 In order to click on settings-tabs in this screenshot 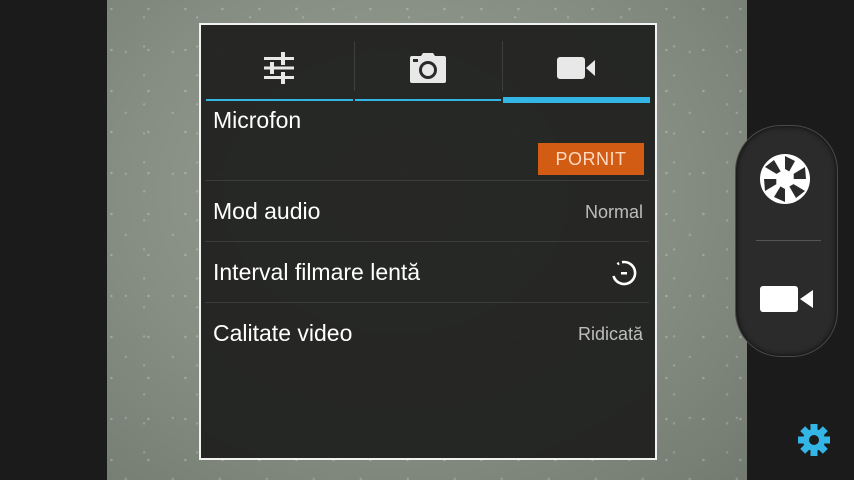, I will do `click(428, 69)`.